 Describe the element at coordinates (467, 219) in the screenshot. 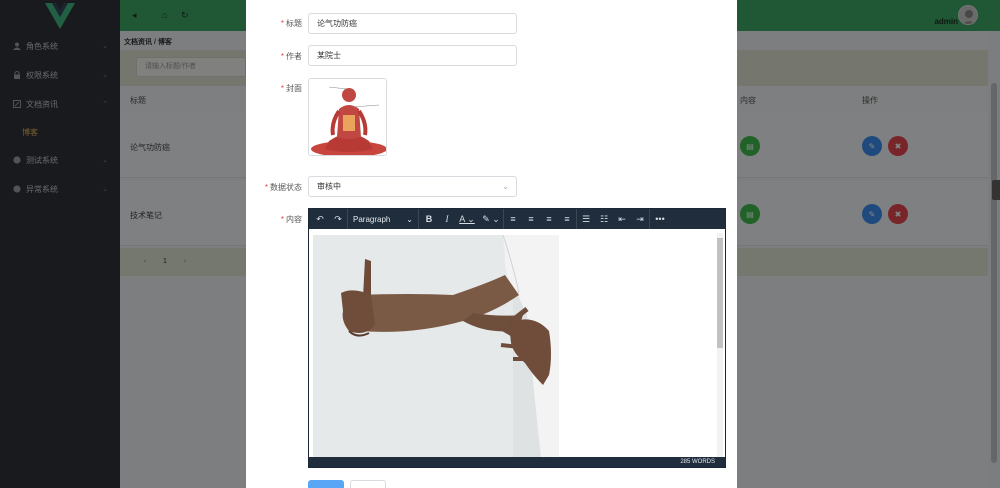

I see `text-color-icon: A ⌄` at that location.